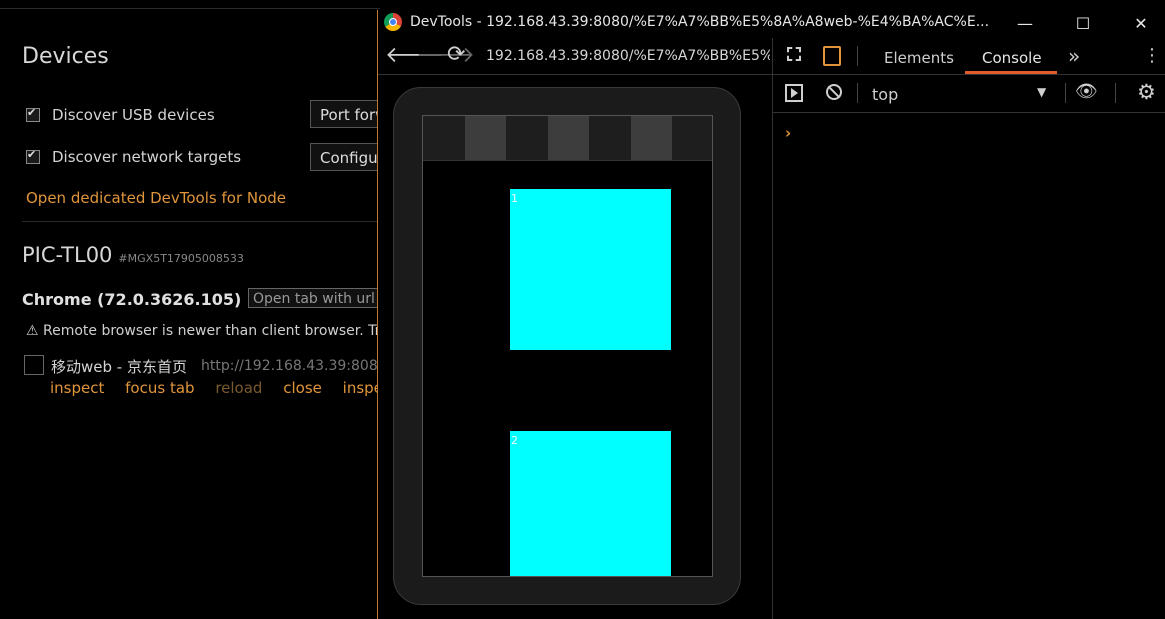 The height and width of the screenshot is (619, 1165). I want to click on minimize-button: —, so click(1025, 24).